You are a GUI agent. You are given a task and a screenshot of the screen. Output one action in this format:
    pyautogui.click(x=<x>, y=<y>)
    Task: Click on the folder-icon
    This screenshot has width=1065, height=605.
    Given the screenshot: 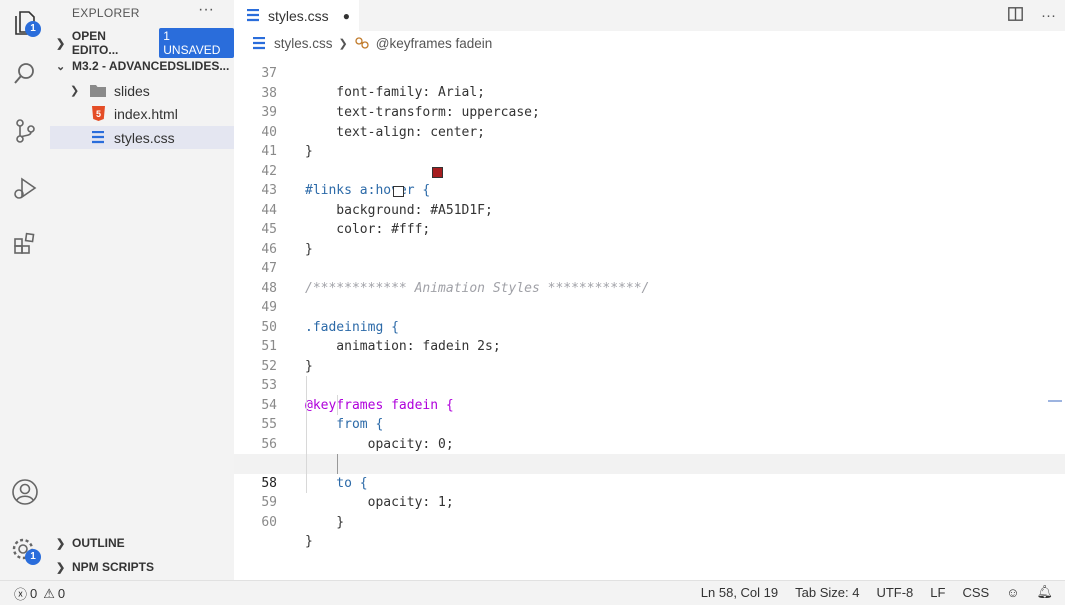 What is the action you would take?
    pyautogui.click(x=98, y=91)
    